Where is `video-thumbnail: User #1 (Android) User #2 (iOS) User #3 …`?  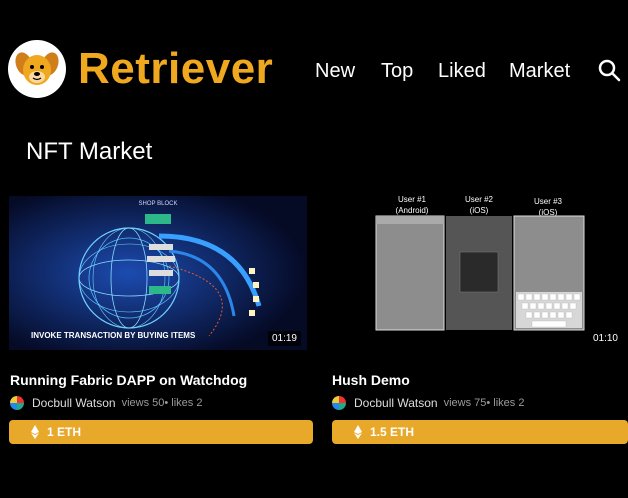 video-thumbnail: User #1 (Android) User #2 (iOS) User #3 … is located at coordinates (480, 273).